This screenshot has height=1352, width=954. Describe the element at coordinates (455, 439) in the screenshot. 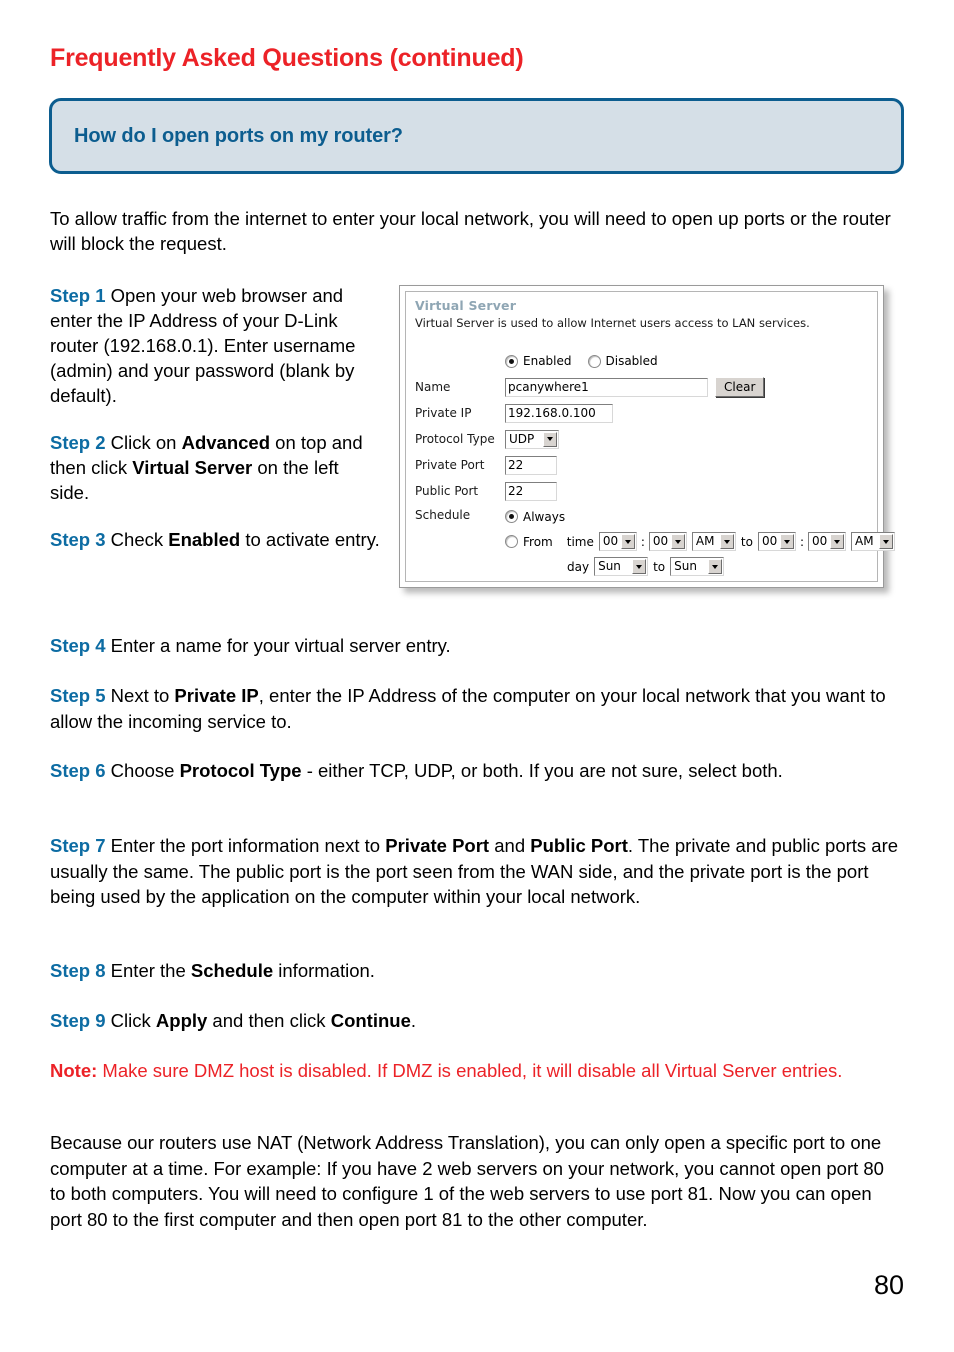

I see `protocol-type-label: Protocol Type` at that location.